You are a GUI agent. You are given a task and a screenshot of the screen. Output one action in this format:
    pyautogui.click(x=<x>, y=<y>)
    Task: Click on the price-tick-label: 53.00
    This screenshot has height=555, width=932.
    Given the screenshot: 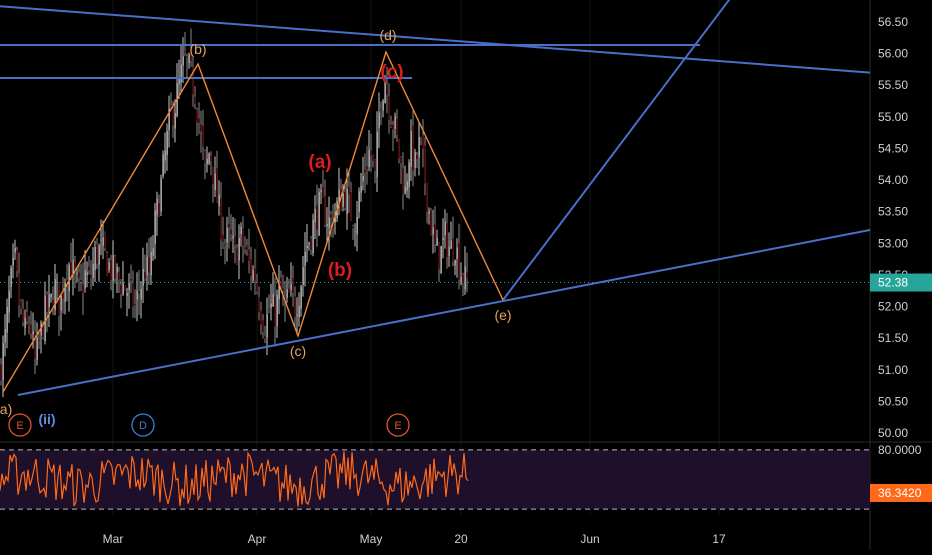 What is the action you would take?
    pyautogui.click(x=893, y=243)
    